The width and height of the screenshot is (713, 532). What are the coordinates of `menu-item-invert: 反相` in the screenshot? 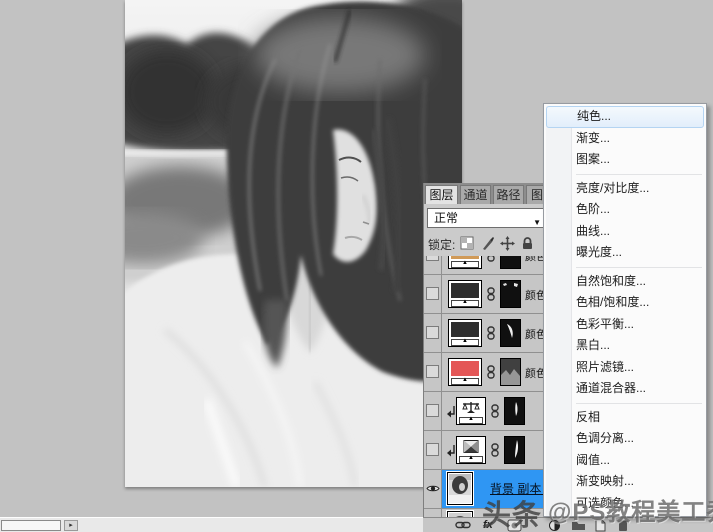 It's located at (625, 418).